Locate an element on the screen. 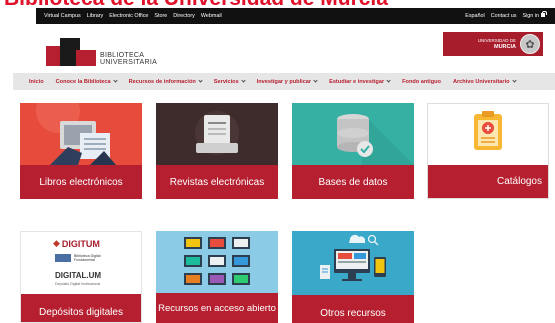  logo-line-2: UNIVERSITARIA is located at coordinates (129, 62).